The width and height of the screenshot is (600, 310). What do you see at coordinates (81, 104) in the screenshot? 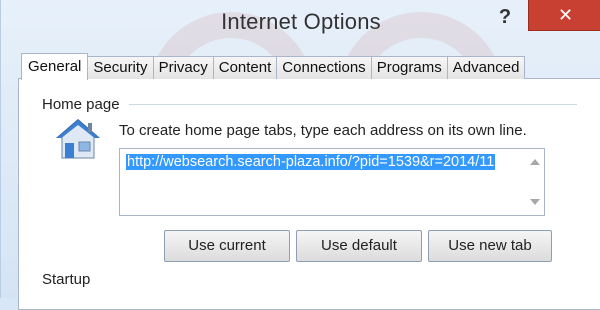
I see `home-page-section-label: Home page` at bounding box center [81, 104].